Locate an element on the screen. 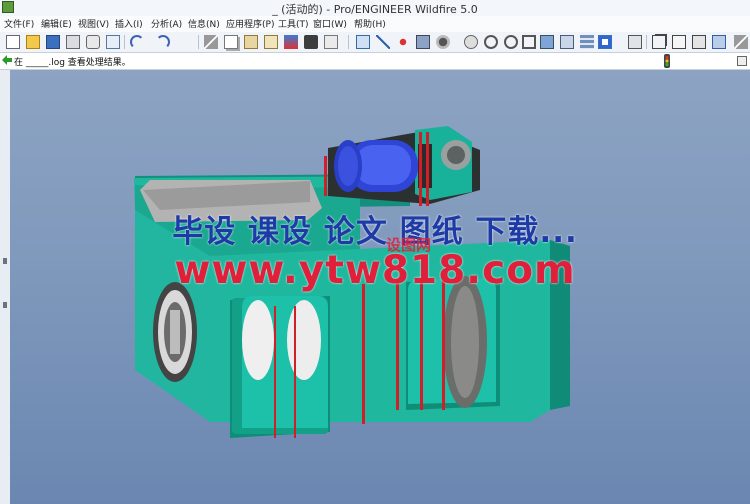  window-title: _ (活动的) - Pro/ENGINEER Wildfire 5.0 is located at coordinates (375, 9).